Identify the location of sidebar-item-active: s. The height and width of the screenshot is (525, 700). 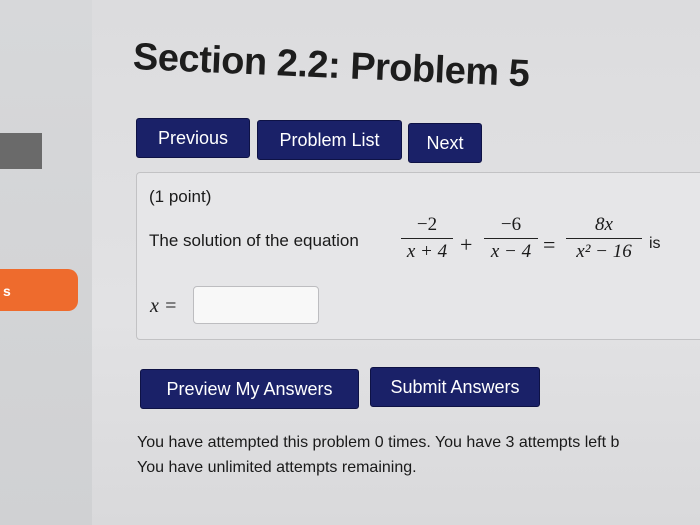
(39, 290).